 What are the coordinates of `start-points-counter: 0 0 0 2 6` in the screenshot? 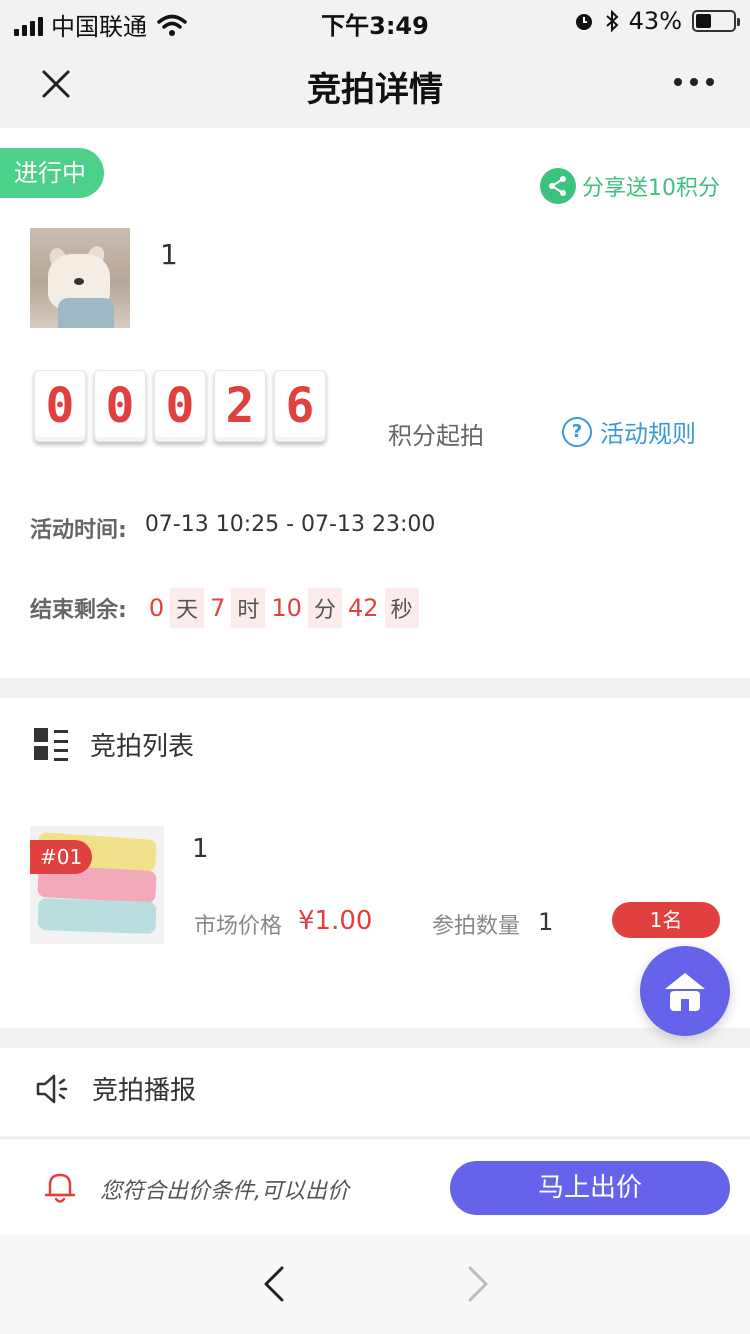 It's located at (180, 406).